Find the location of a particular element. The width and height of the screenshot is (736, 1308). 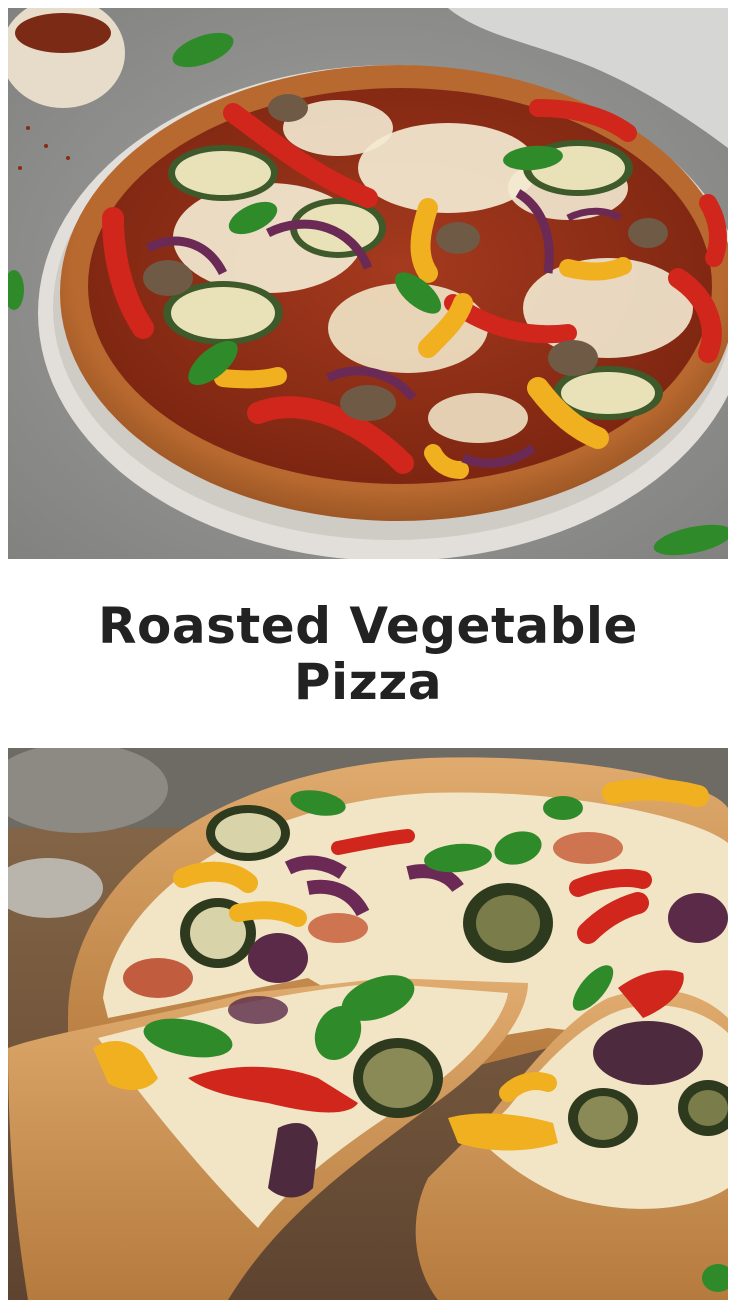

title-line-1: Roasted Vegetable is located at coordinates (368, 625).